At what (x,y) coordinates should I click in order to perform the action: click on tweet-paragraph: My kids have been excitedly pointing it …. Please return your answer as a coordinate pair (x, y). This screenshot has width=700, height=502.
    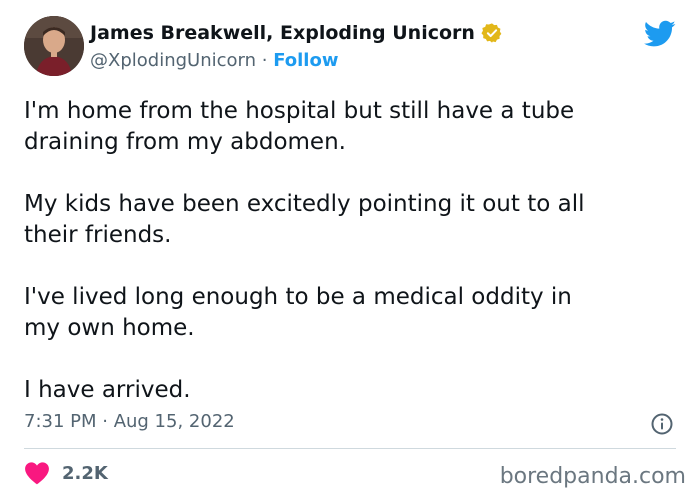
    Looking at the image, I should click on (304, 219).